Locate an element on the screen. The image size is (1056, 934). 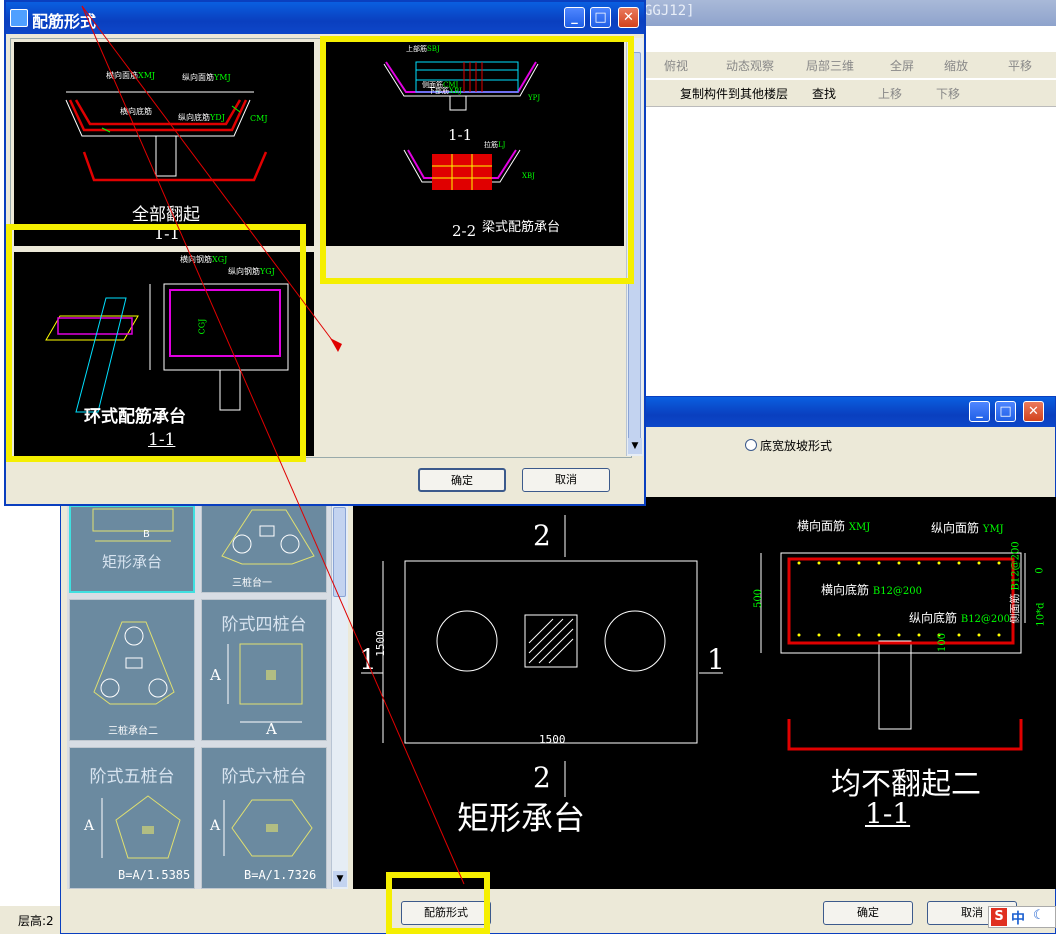
main-close-button: ✕ is located at coordinates (1033, 411).